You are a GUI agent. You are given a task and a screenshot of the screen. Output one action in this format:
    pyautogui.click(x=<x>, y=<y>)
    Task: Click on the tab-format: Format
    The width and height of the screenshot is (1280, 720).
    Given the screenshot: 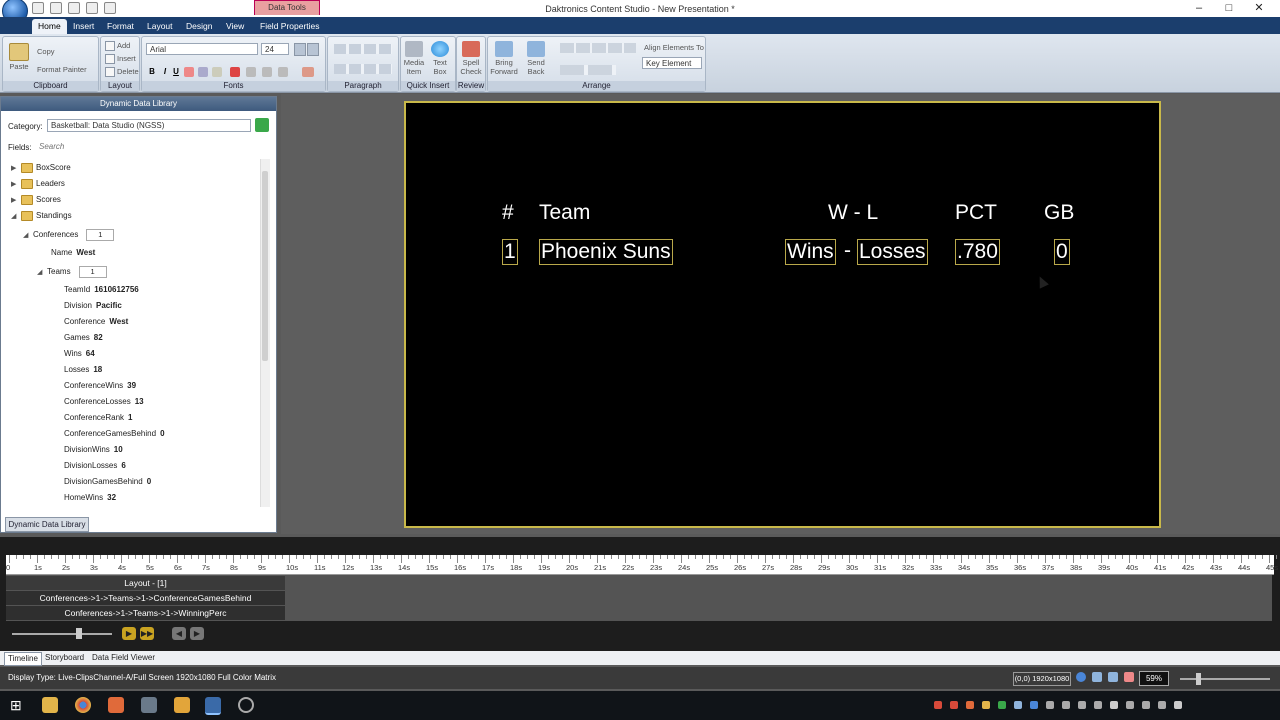 What is the action you would take?
    pyautogui.click(x=120, y=26)
    